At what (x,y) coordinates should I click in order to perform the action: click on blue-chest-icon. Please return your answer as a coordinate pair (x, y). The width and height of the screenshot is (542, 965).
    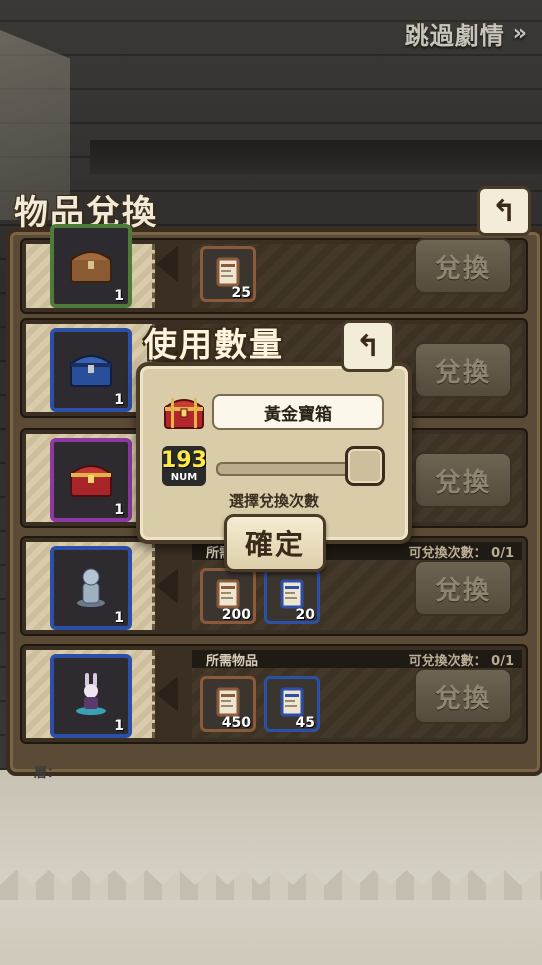
    Looking at the image, I should click on (91, 370).